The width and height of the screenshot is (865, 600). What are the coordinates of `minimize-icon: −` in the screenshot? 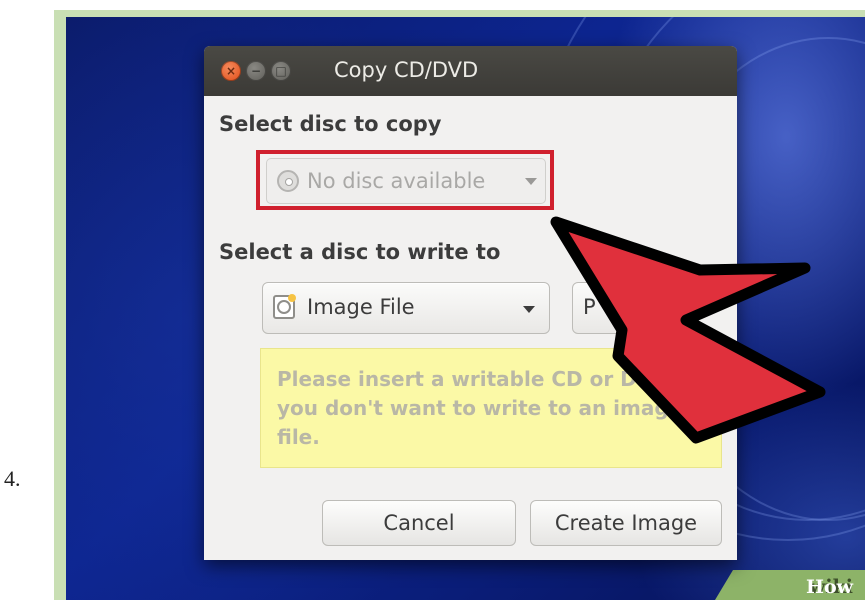 It's located at (256, 71).